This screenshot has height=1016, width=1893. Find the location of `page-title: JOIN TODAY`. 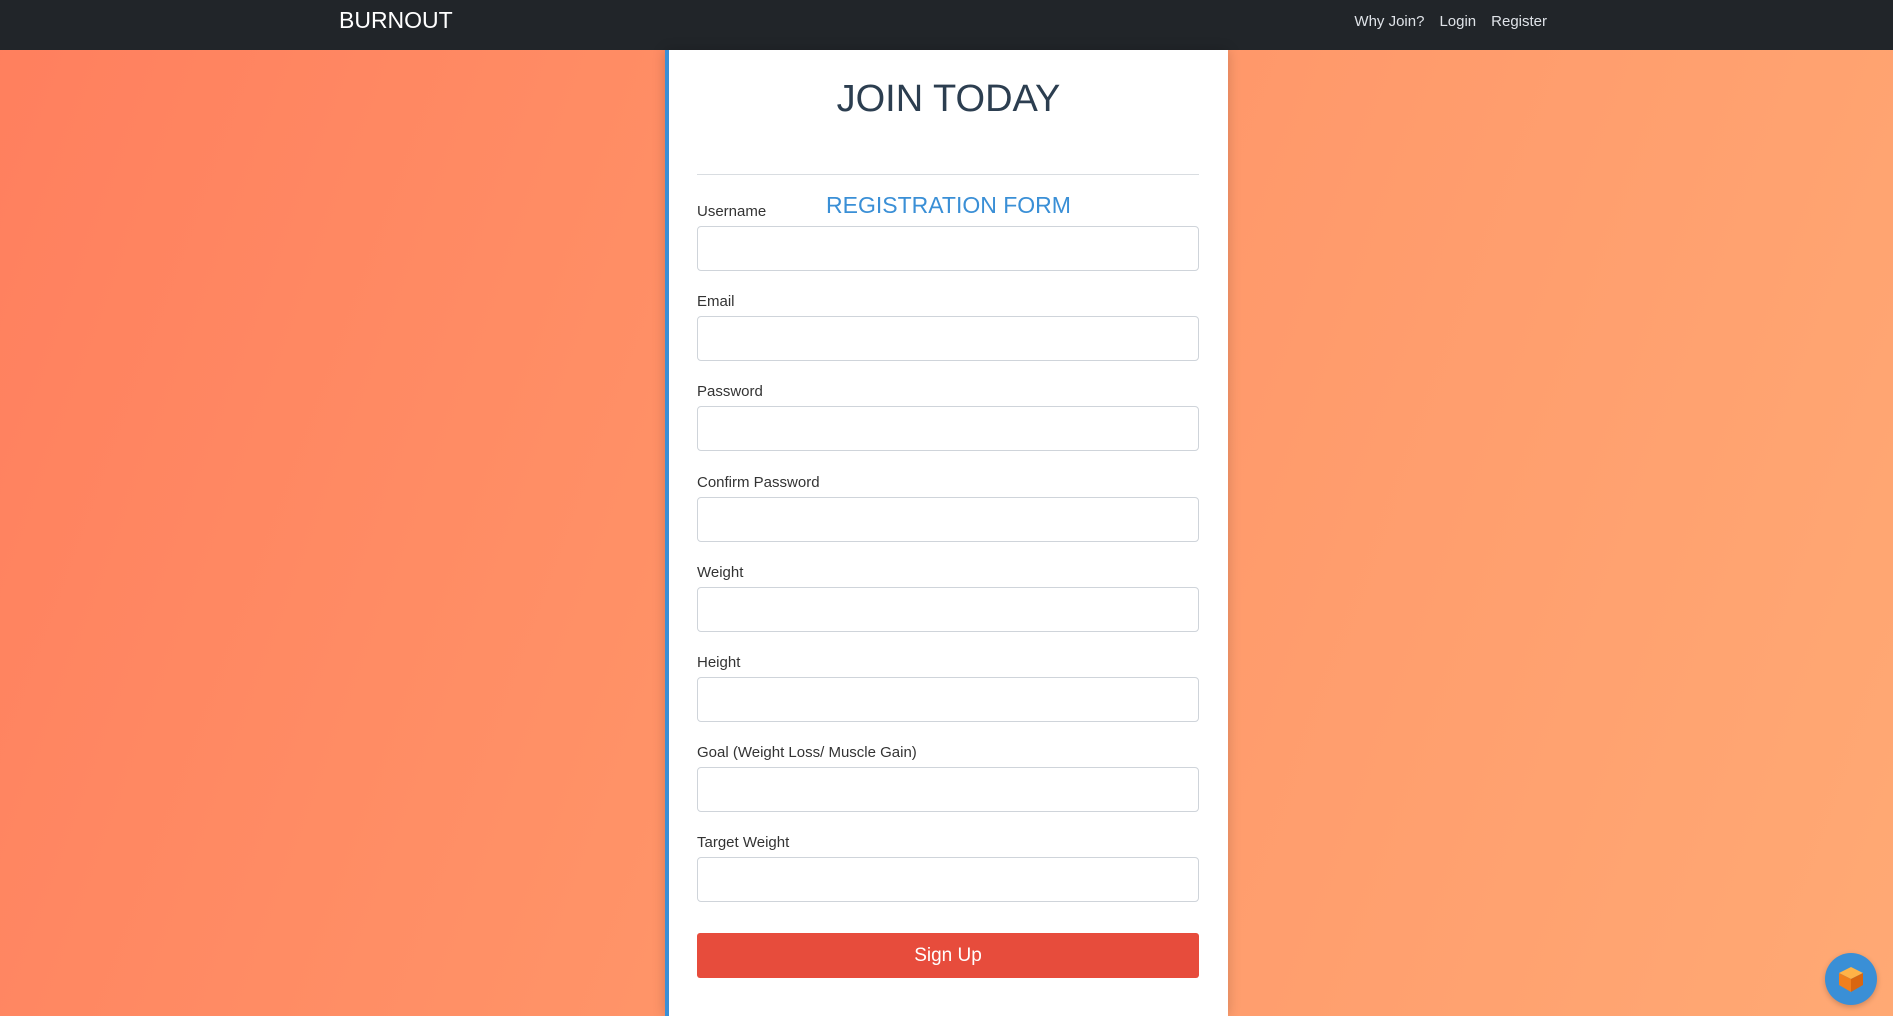

page-title: JOIN TODAY is located at coordinates (948, 99).